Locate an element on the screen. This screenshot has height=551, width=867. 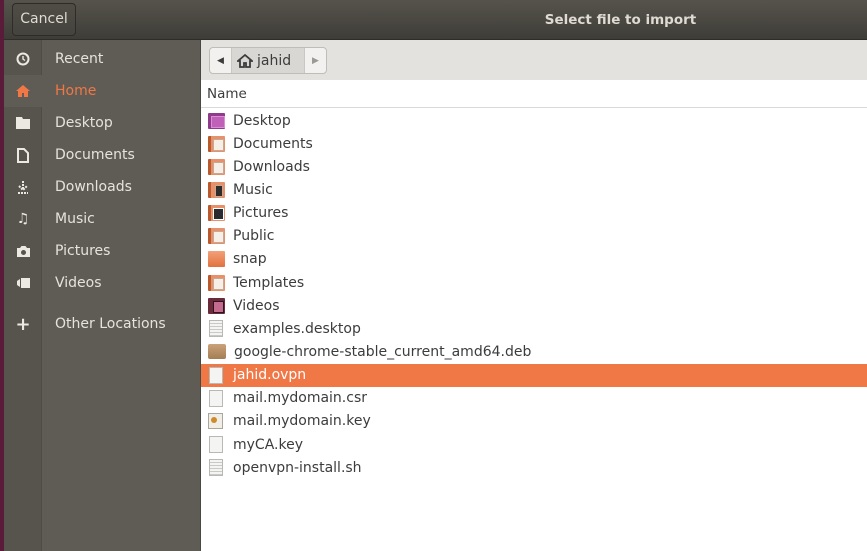
sidebar-item-documents: Documents is located at coordinates (102, 155).